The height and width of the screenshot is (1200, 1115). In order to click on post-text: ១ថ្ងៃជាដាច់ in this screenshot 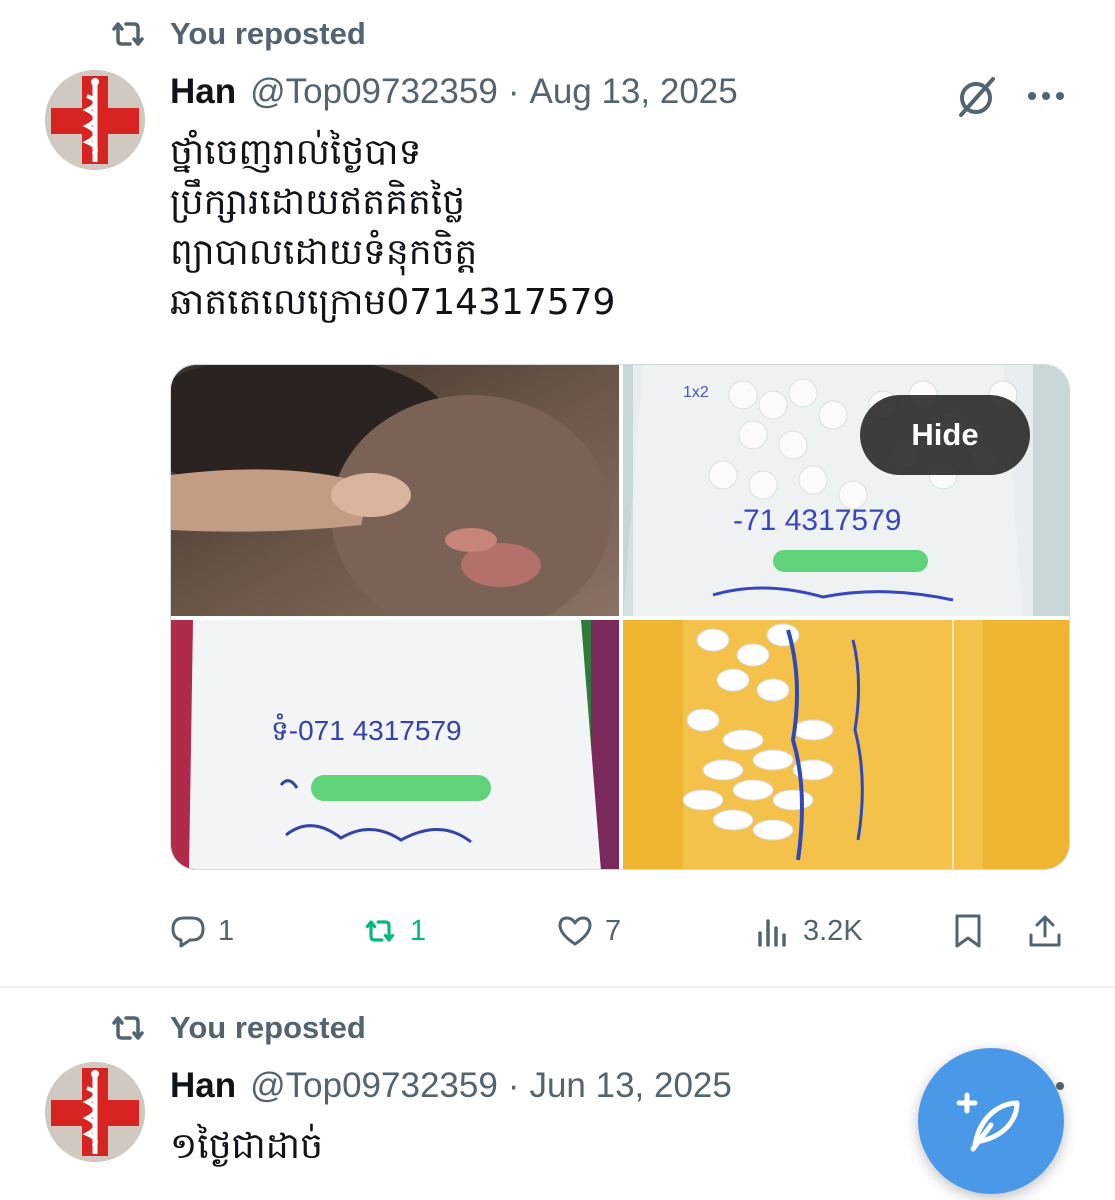, I will do `click(246, 1147)`.